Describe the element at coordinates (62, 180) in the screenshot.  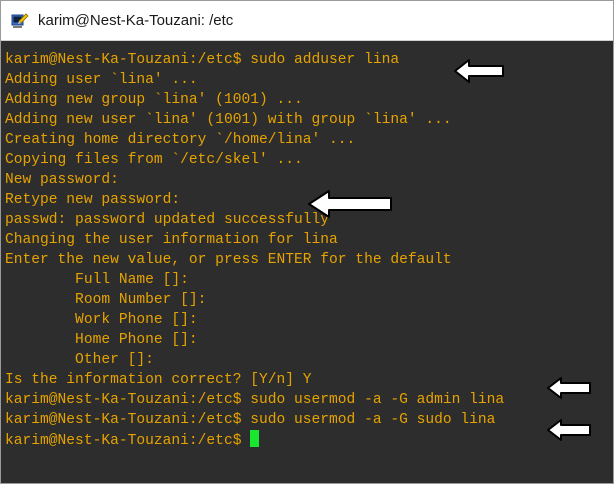
I see `terminal-line: New password:` at that location.